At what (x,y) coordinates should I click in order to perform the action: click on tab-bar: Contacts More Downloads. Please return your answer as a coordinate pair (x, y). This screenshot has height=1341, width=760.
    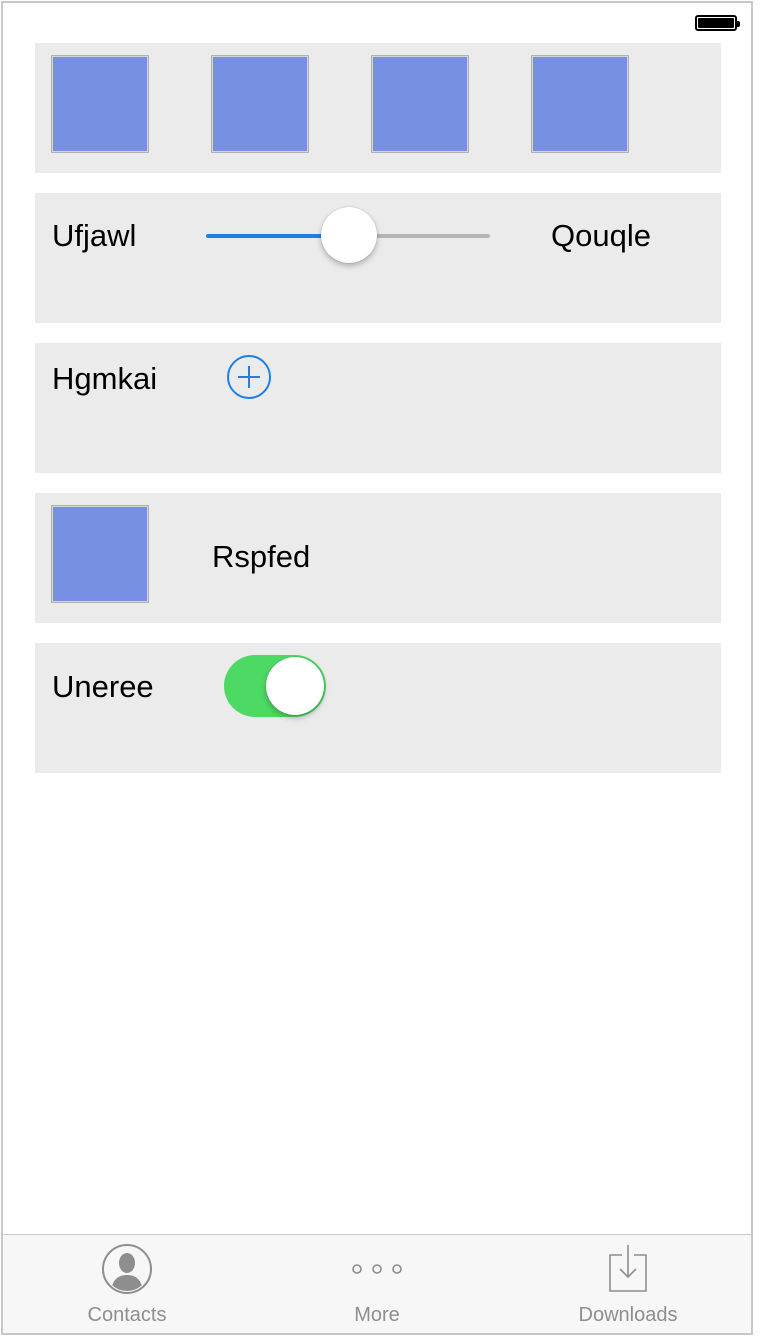
    Looking at the image, I should click on (377, 1283).